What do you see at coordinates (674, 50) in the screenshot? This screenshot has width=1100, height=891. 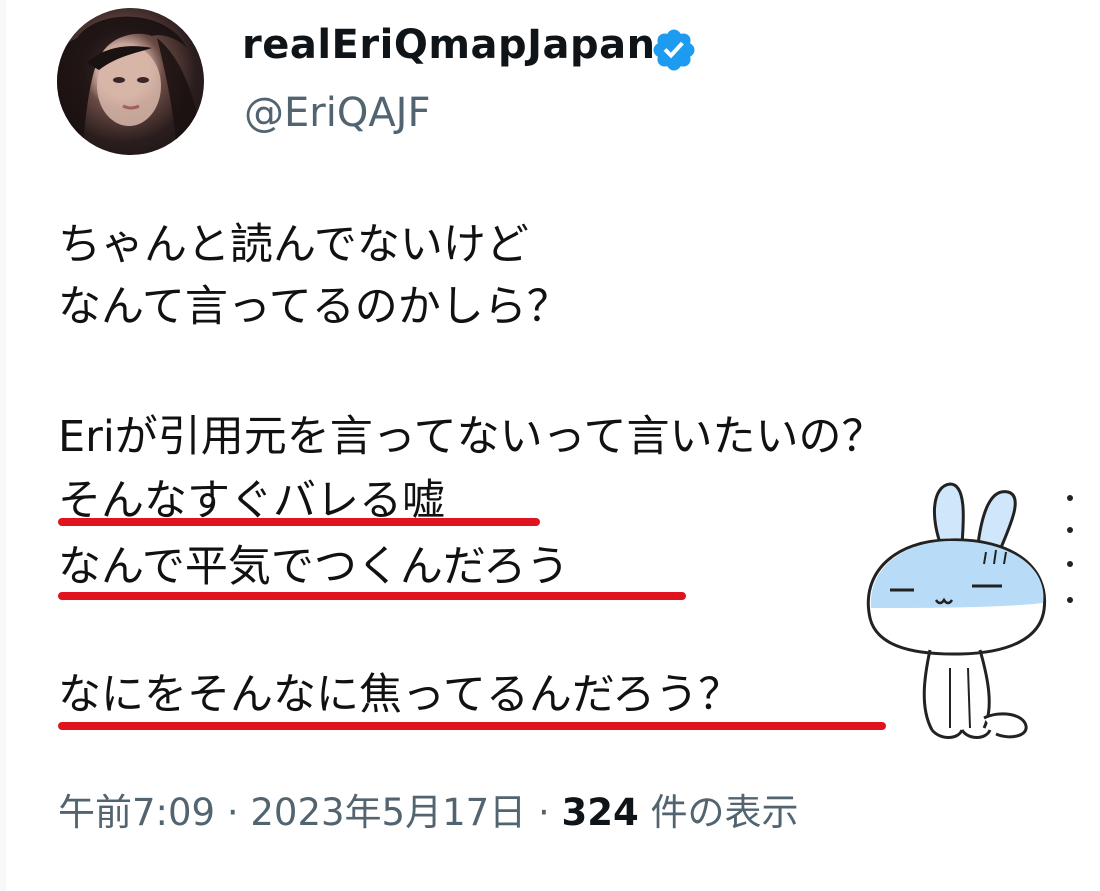 I see `verified-badge-icon` at bounding box center [674, 50].